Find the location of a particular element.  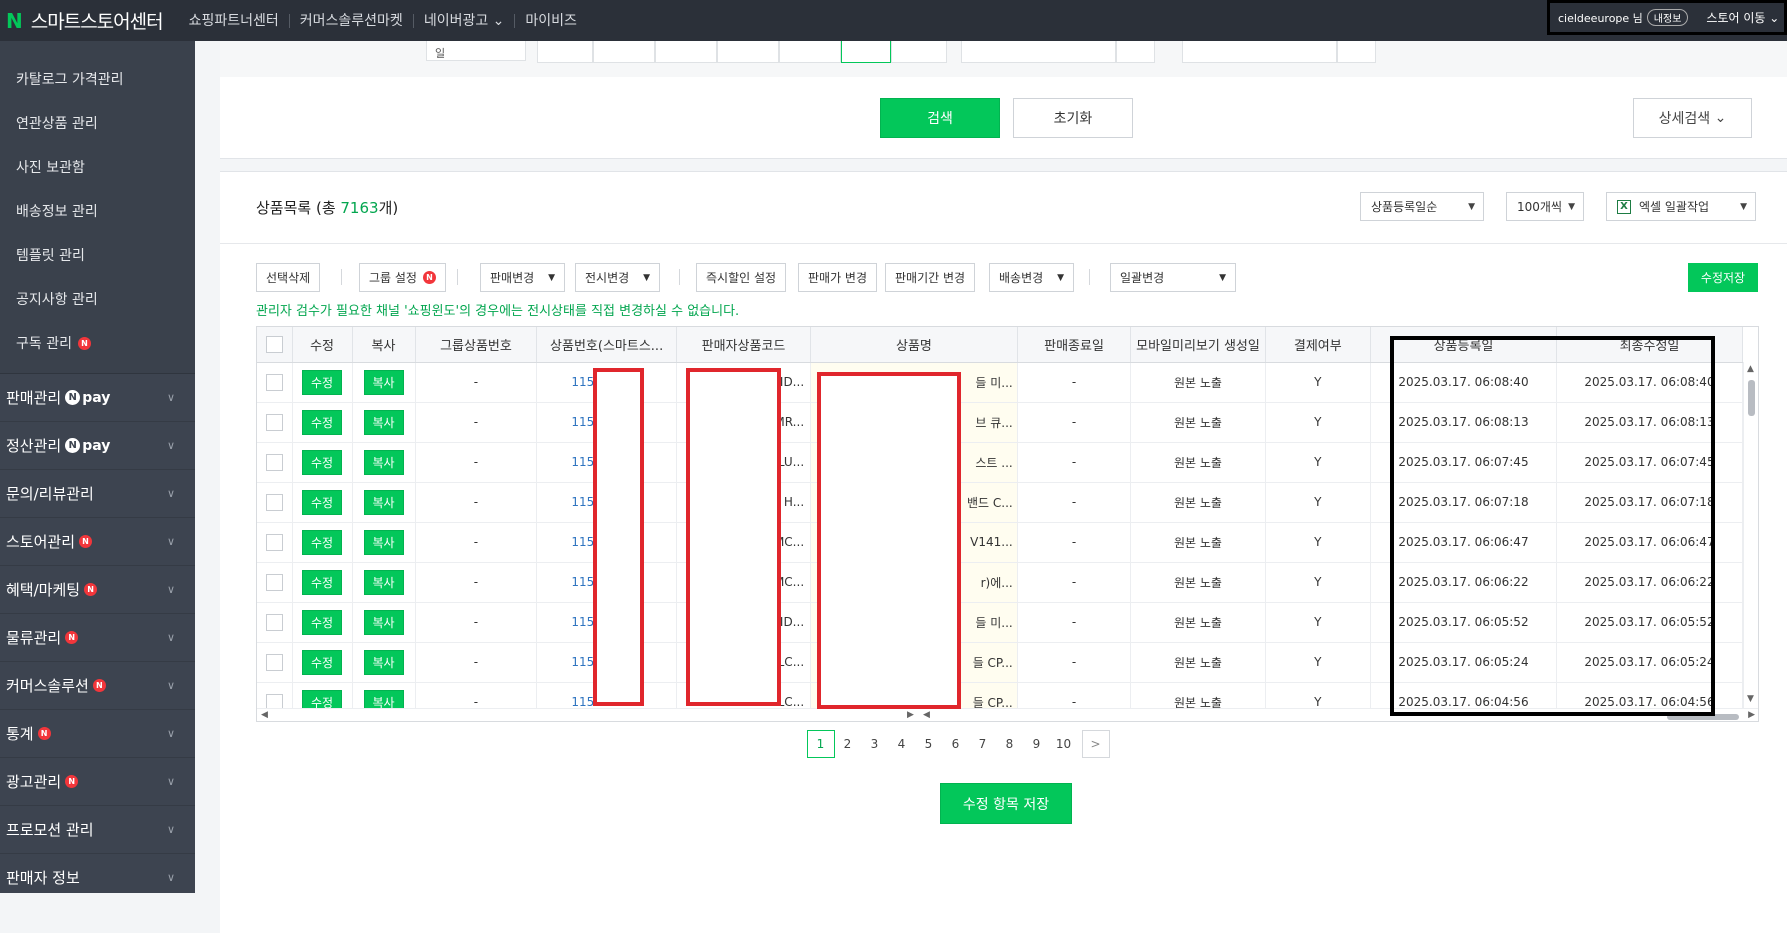

page-4-button: 4 is located at coordinates (902, 744).